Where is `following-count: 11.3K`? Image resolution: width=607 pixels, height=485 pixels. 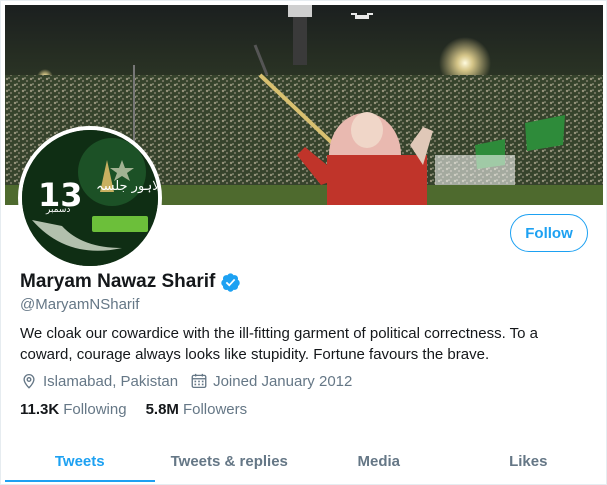
following-count: 11.3K is located at coordinates (40, 409).